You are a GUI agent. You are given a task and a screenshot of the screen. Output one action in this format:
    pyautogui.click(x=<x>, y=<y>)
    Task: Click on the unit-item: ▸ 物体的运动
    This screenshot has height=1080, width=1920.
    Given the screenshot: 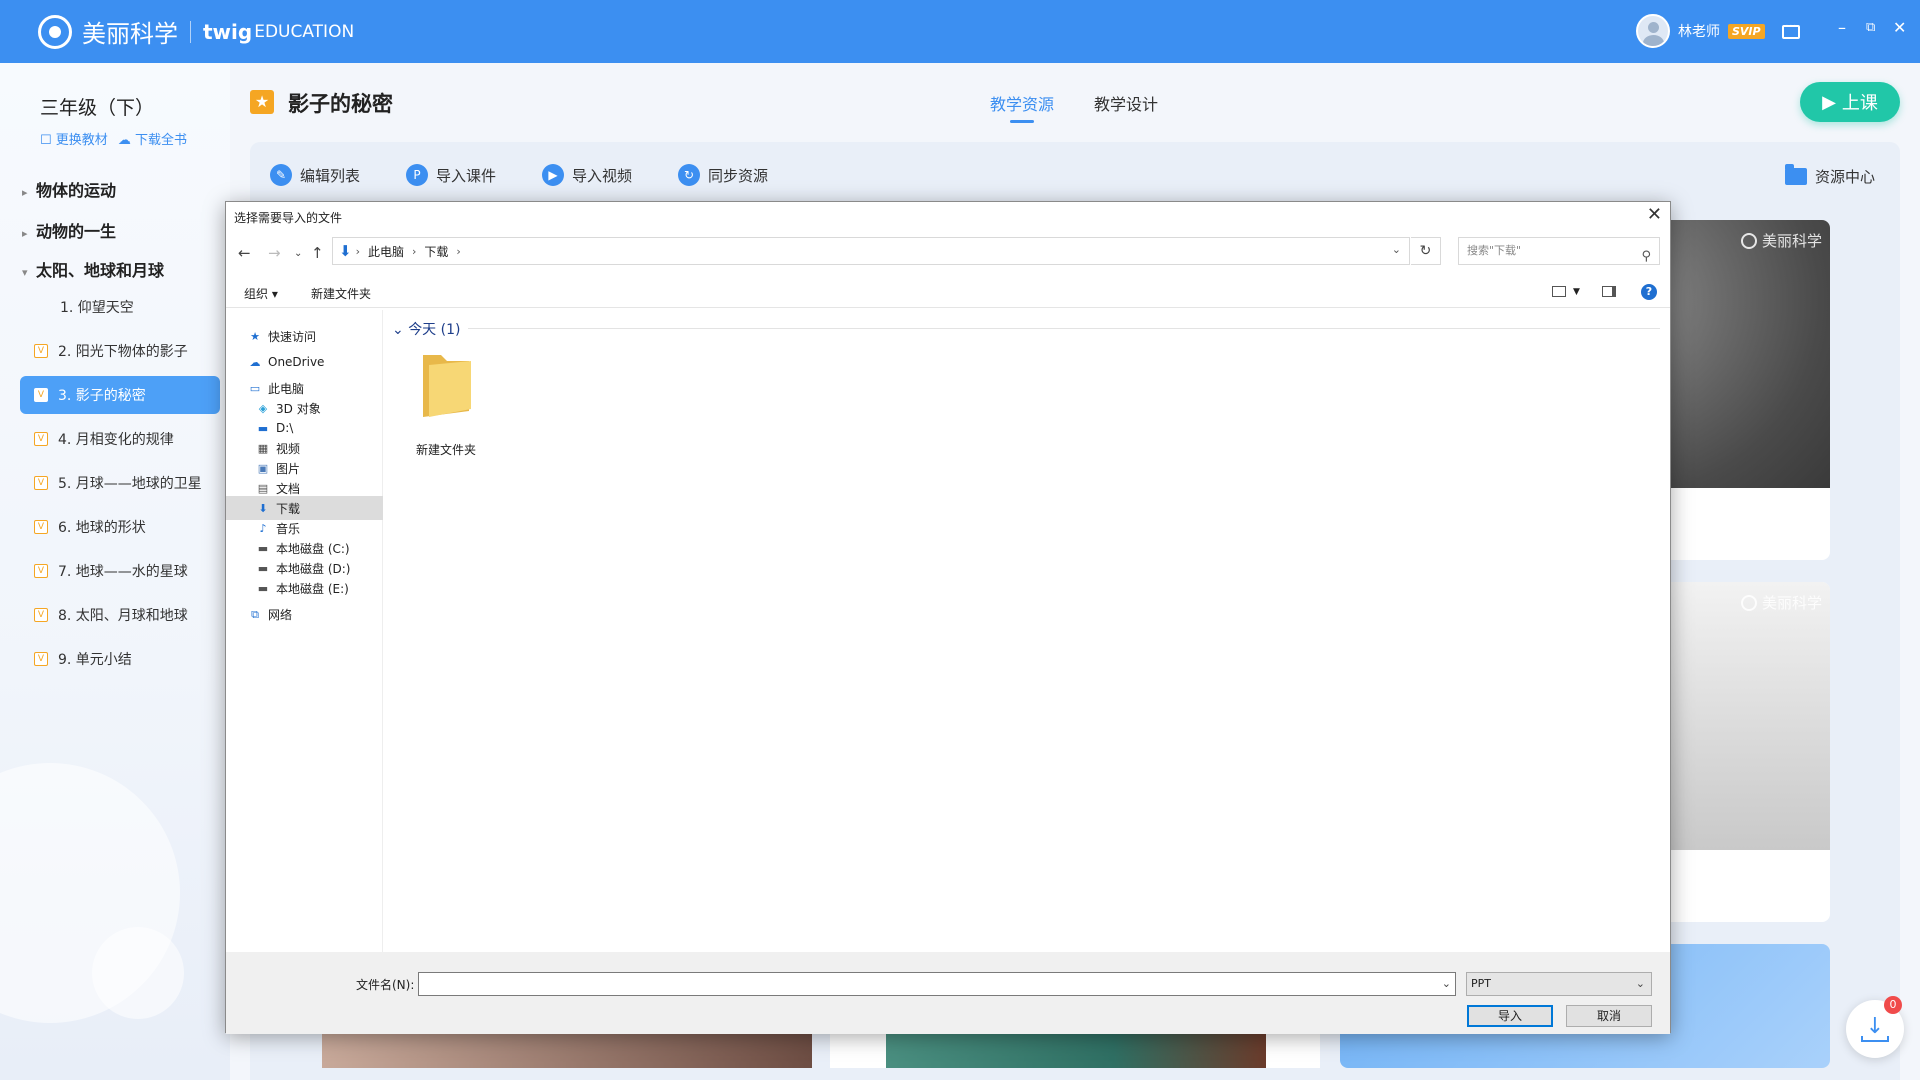 What is the action you would take?
    pyautogui.click(x=69, y=189)
    